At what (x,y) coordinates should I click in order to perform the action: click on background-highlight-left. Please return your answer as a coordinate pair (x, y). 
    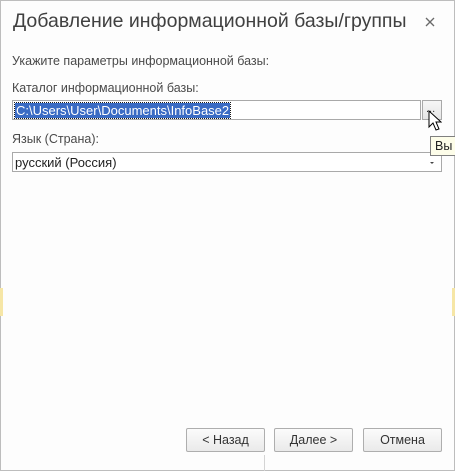
    Looking at the image, I should click on (1, 302).